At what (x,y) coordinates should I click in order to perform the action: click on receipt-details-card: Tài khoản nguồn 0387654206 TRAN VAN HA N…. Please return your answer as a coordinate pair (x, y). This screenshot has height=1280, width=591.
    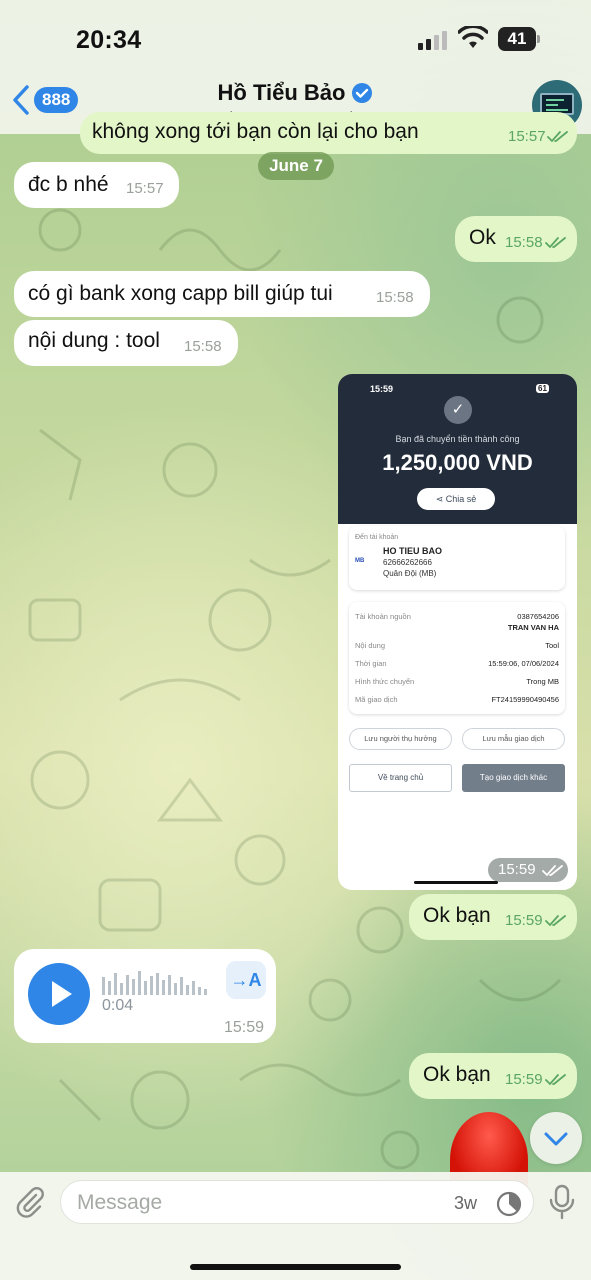
    Looking at the image, I should click on (457, 658).